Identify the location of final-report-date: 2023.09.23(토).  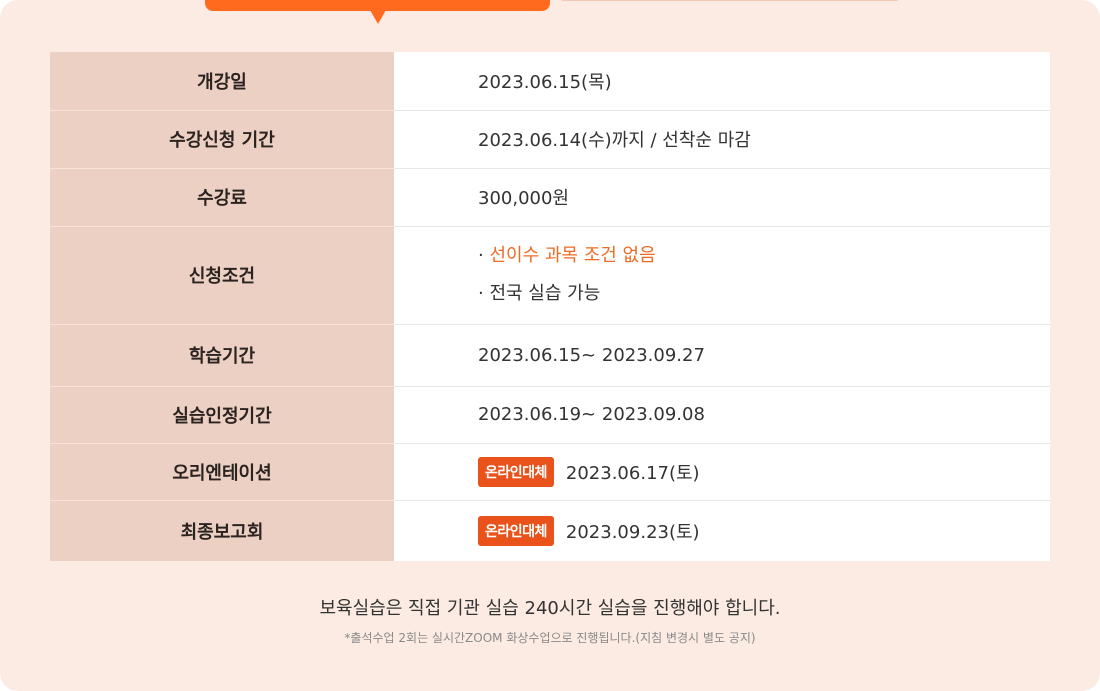
(632, 532).